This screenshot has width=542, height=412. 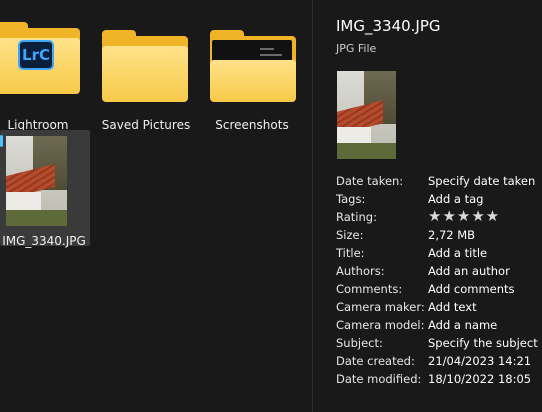 I want to click on prop-title: Title: Add a title, so click(x=438, y=255).